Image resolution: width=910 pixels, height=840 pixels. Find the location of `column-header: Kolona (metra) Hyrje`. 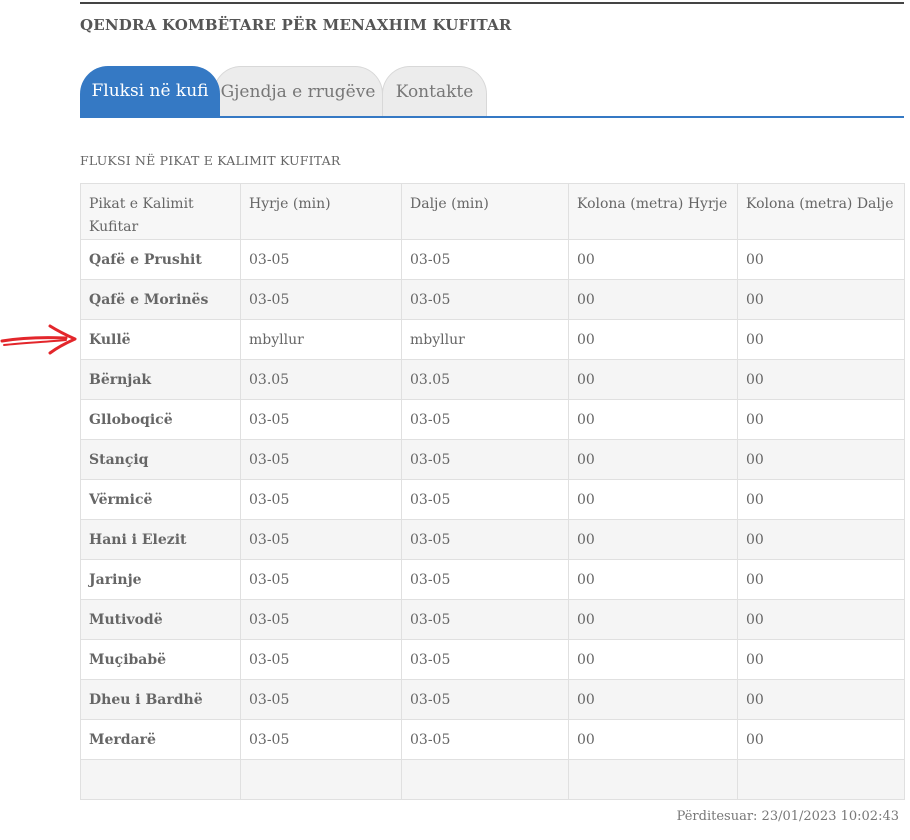

column-header: Kolona (metra) Hyrje is located at coordinates (653, 211).